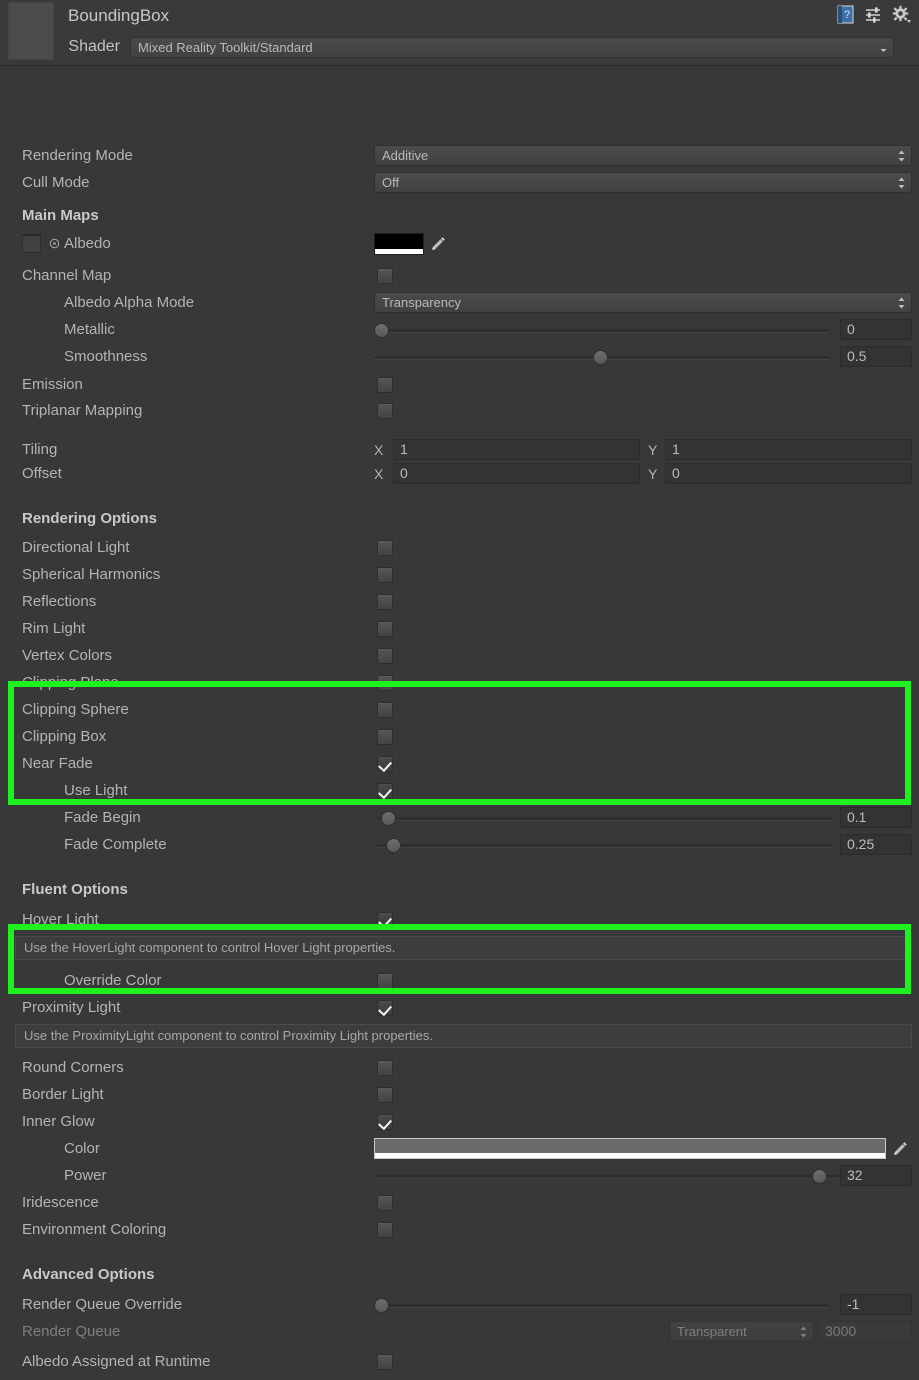 This screenshot has height=1380, width=919. What do you see at coordinates (113, 980) in the screenshot?
I see `override-color-label: Override Color` at bounding box center [113, 980].